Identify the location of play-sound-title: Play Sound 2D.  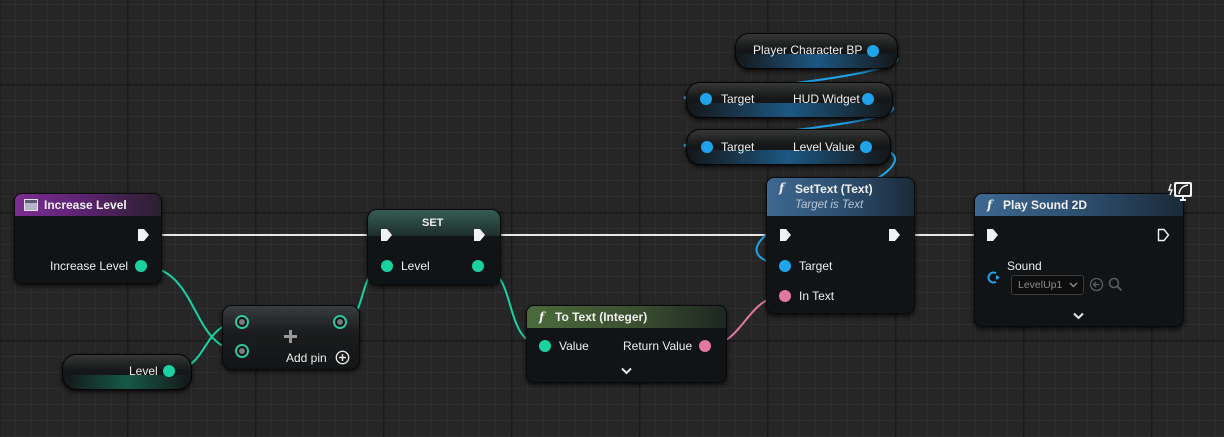
(1045, 205).